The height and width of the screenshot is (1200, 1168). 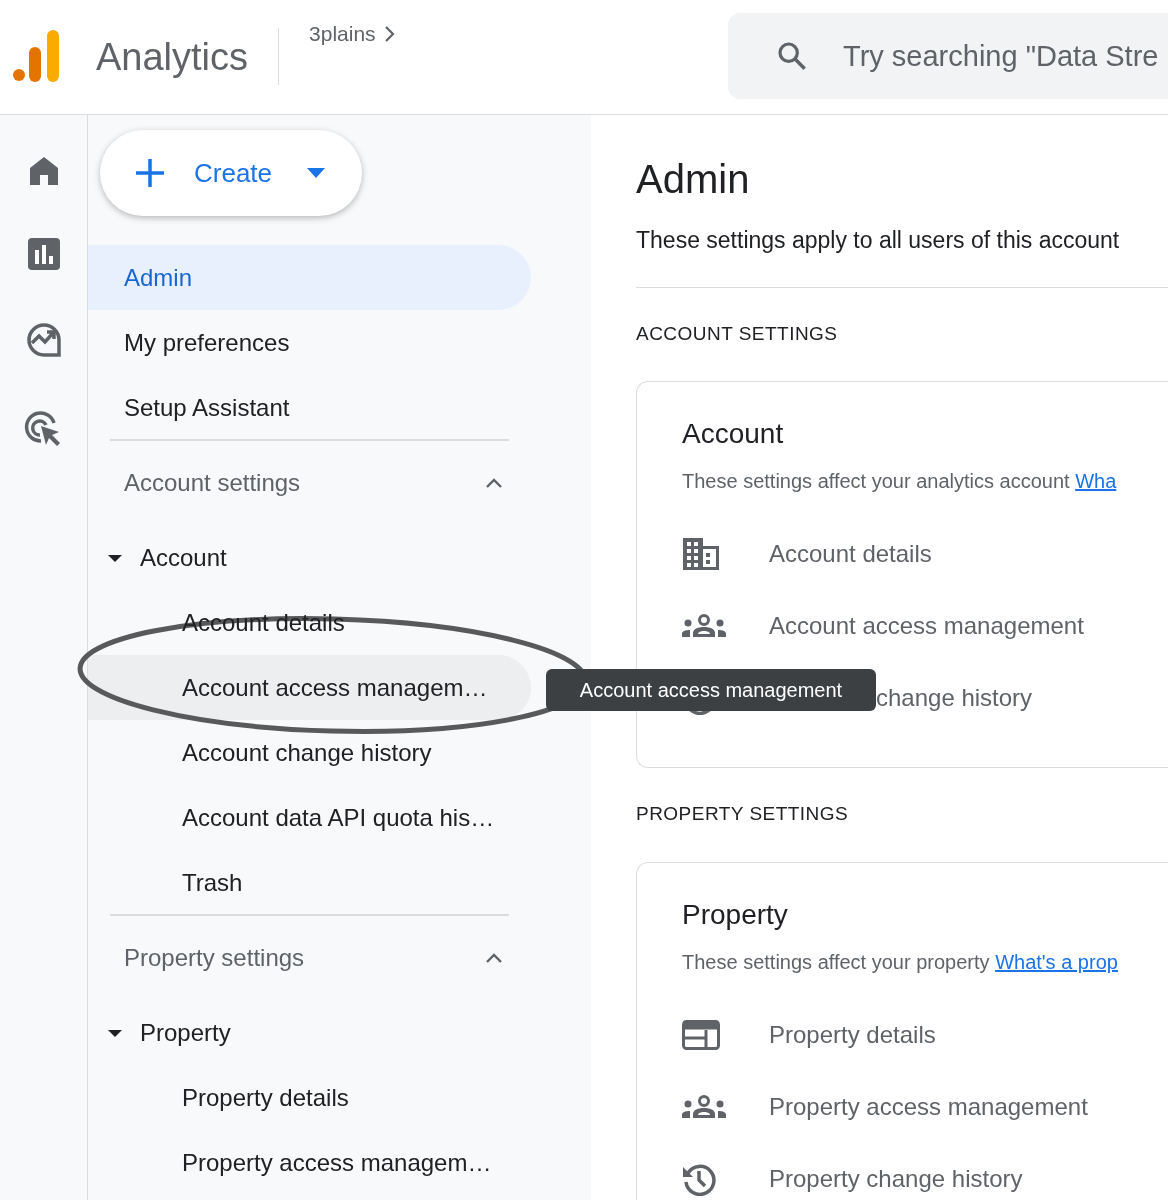 What do you see at coordinates (309, 752) in the screenshot?
I see `nav-item: Account change history` at bounding box center [309, 752].